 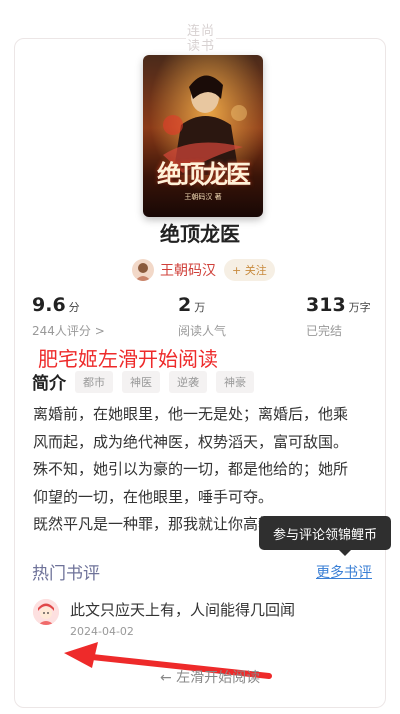 I want to click on tag-item: 逆袭, so click(x=188, y=381).